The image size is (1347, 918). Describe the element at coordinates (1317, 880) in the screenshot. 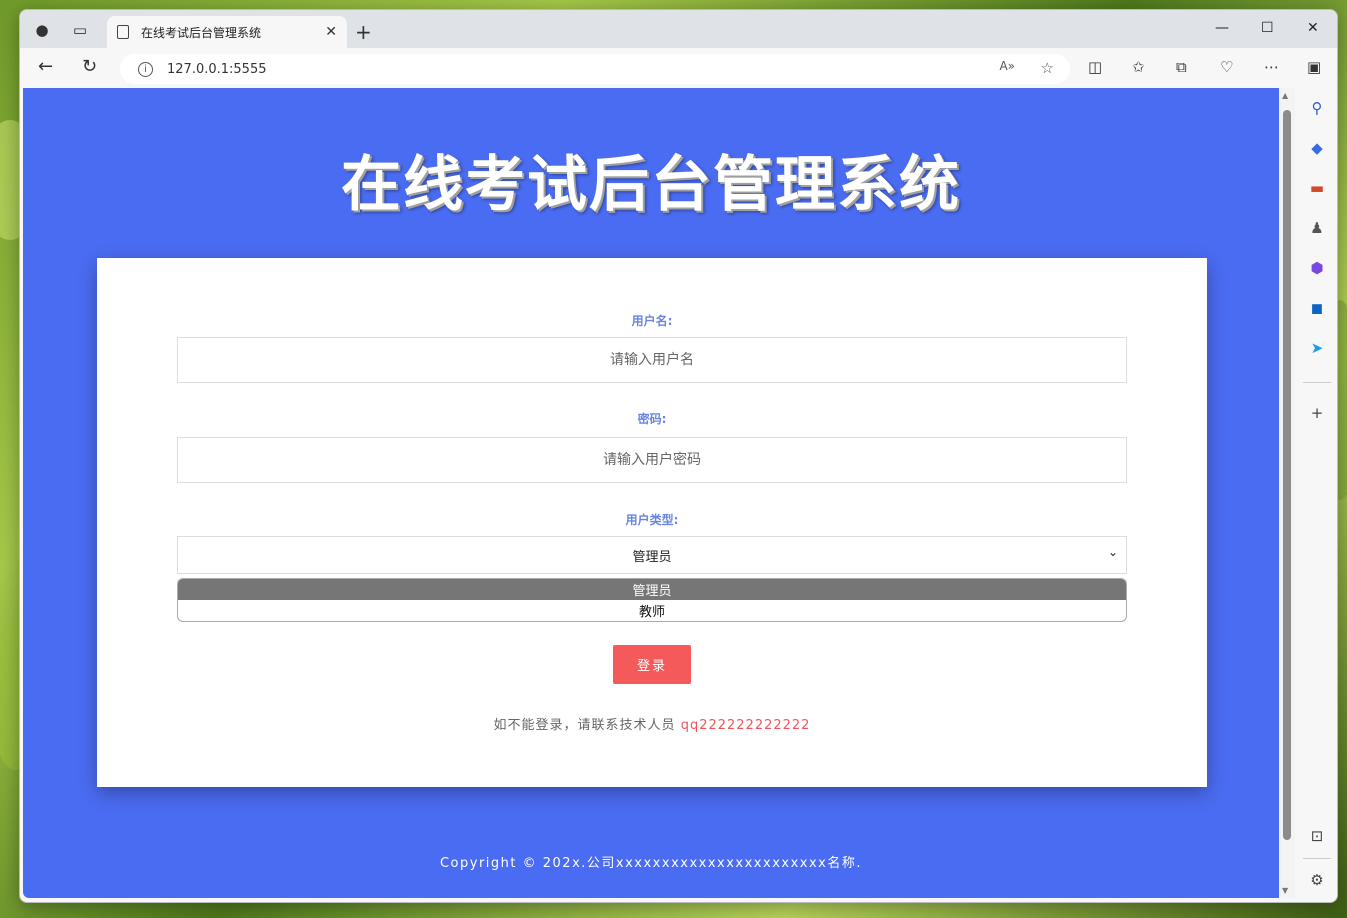

I see `settings-gear-icon: ⚙` at that location.